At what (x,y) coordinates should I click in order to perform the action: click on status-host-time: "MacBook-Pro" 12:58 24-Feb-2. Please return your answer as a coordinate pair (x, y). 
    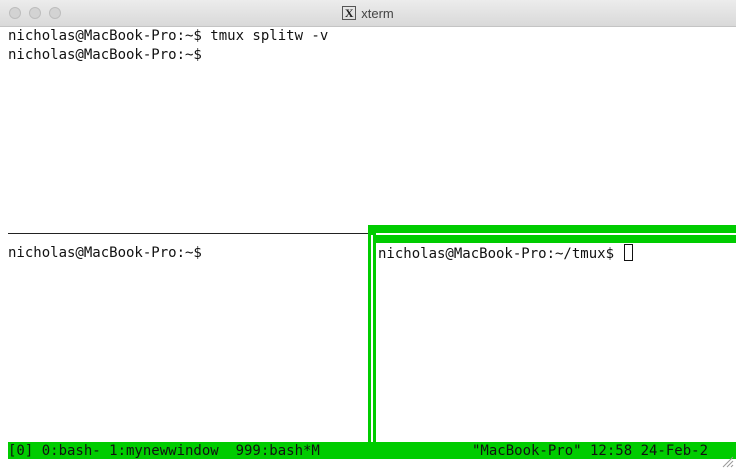
    Looking at the image, I should click on (590, 451).